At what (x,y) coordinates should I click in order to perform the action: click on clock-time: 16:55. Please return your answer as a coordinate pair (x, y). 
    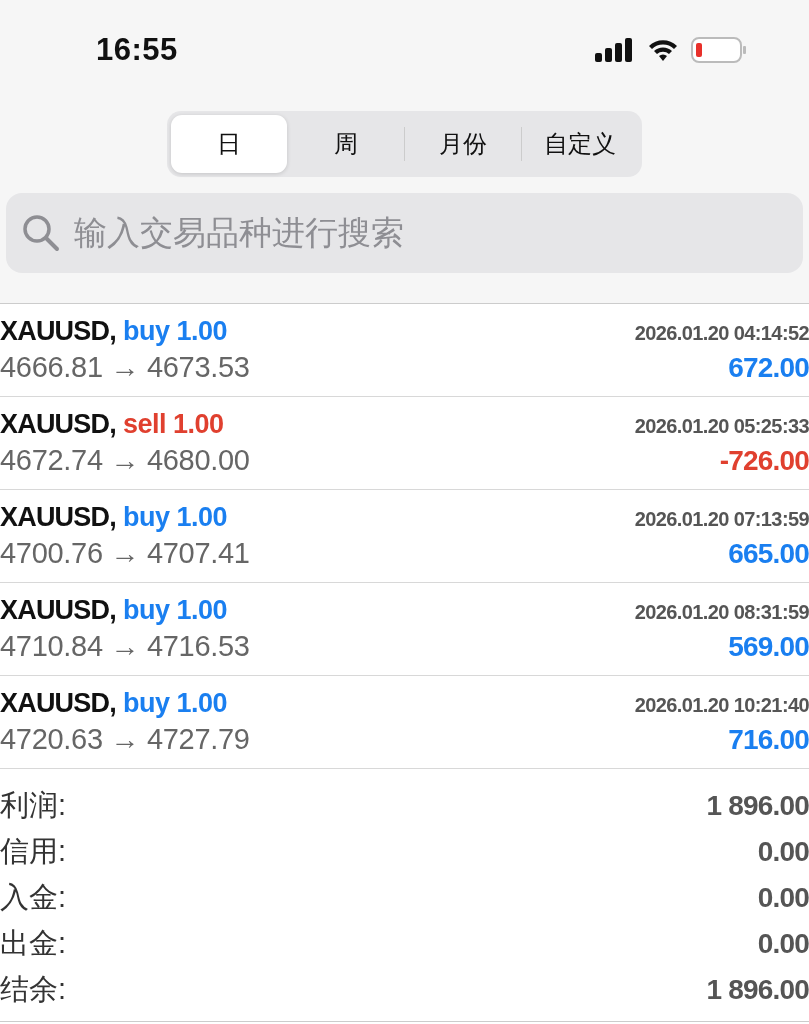
    Looking at the image, I should click on (137, 50).